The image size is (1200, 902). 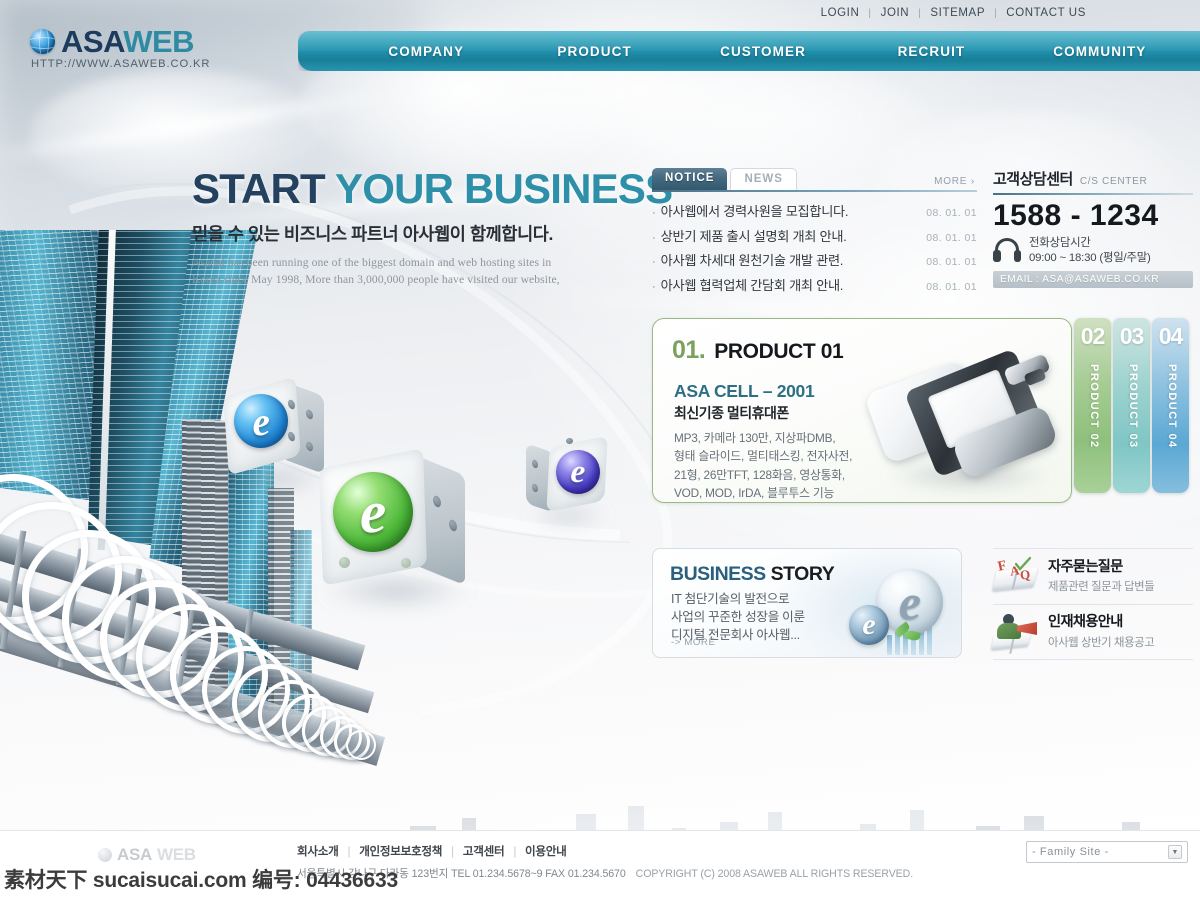 I want to click on dice-cube-purple: e, so click(x=568, y=481).